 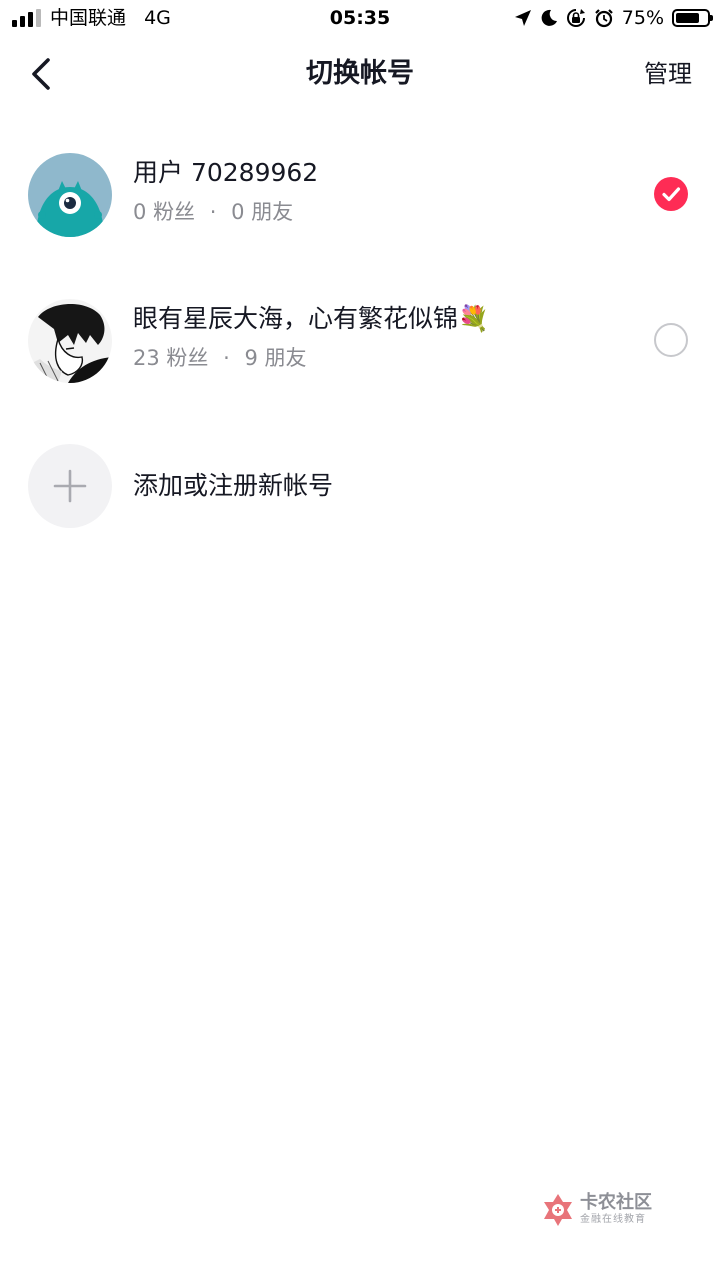 I want to click on plus-icon, so click(x=70, y=486).